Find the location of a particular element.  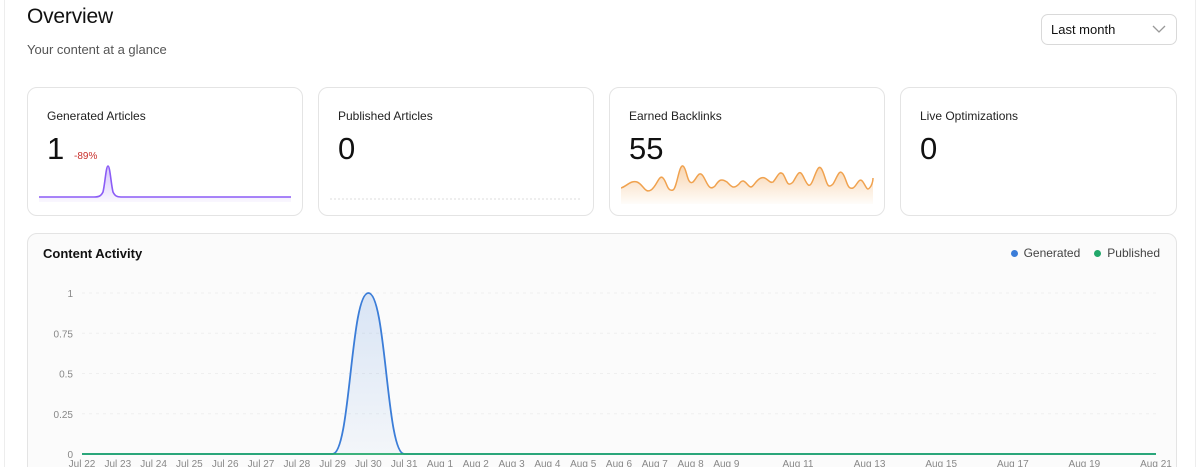

x-tick-label: Jul 27 is located at coordinates (261, 463).